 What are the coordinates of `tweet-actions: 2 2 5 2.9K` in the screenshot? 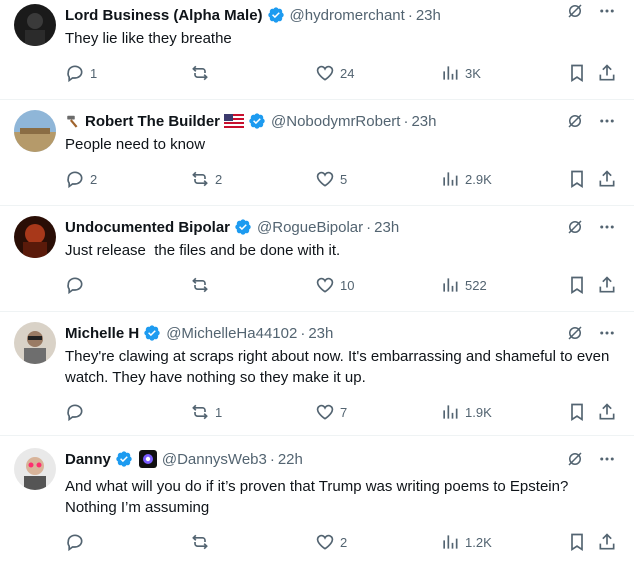 It's located at (342, 179).